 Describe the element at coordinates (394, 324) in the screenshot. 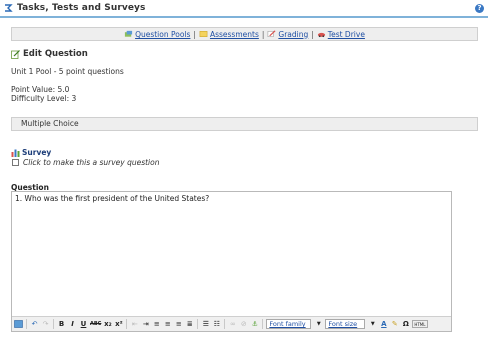

I see `highlight-icon: ✎` at that location.